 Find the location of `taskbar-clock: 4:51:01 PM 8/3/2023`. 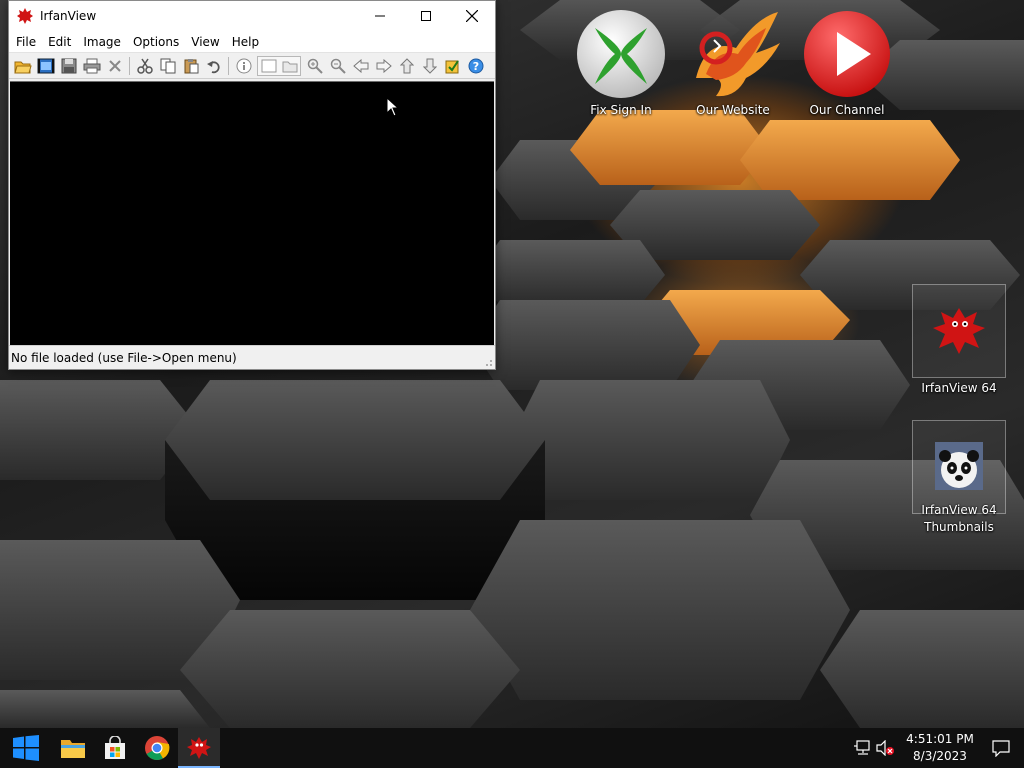

taskbar-clock: 4:51:01 PM 8/3/2023 is located at coordinates (940, 748).